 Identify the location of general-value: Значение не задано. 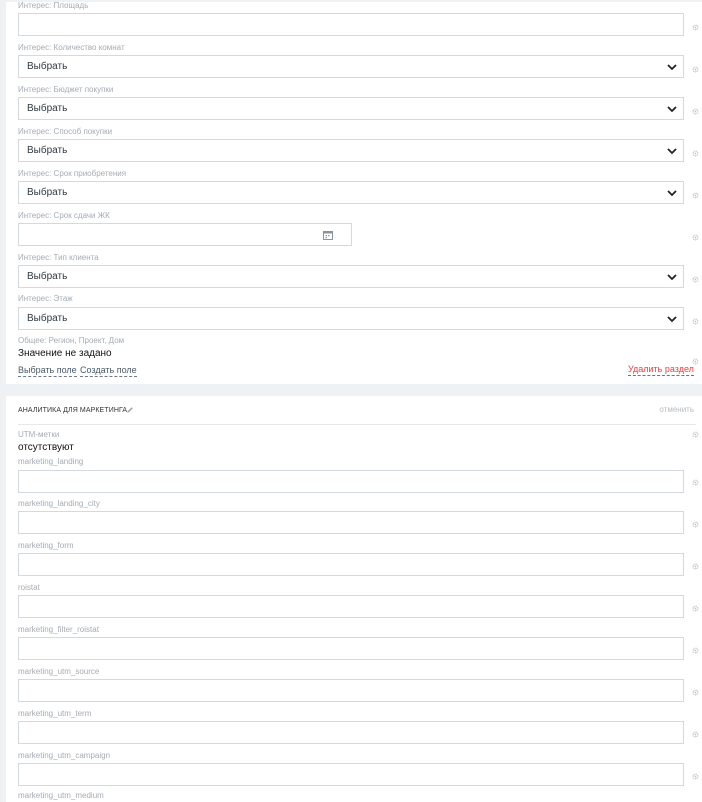
(65, 353).